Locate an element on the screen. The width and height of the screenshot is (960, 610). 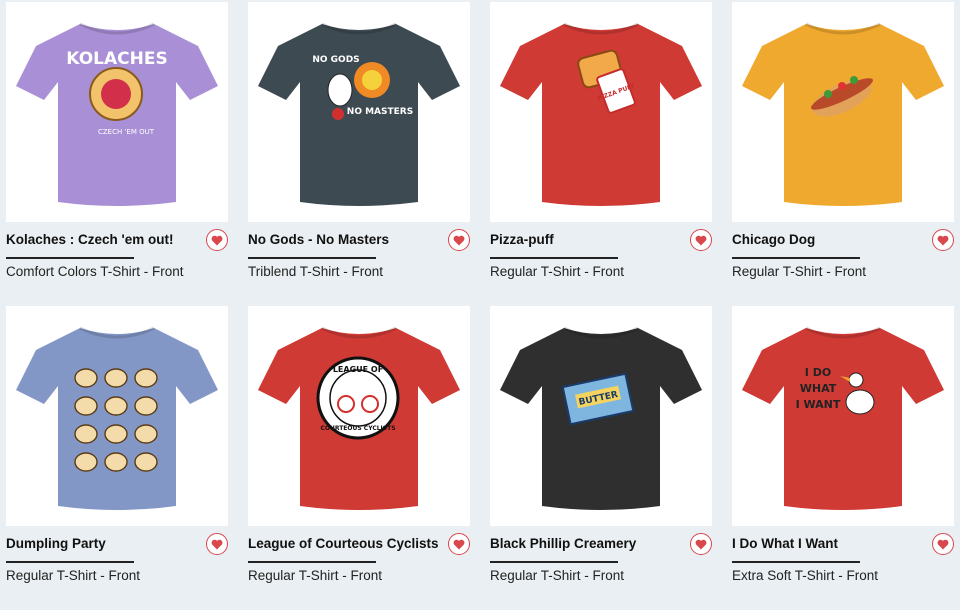
product-card: Chicago Dog Regular T-Shirt - Front is located at coordinates (843, 154).